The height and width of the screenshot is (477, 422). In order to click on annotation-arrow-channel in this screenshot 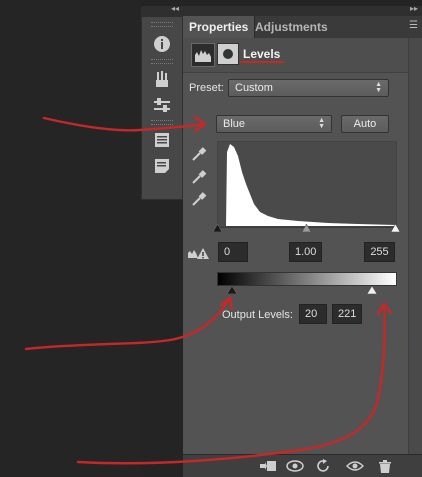, I will do `click(124, 124)`.